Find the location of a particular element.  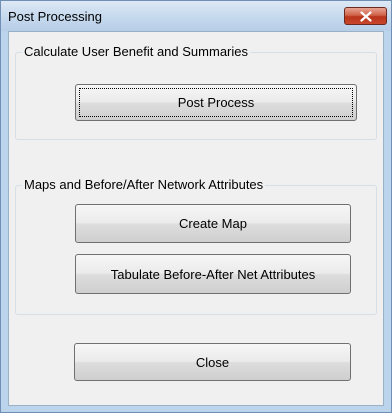

post-process-button: Post Process is located at coordinates (216, 102).